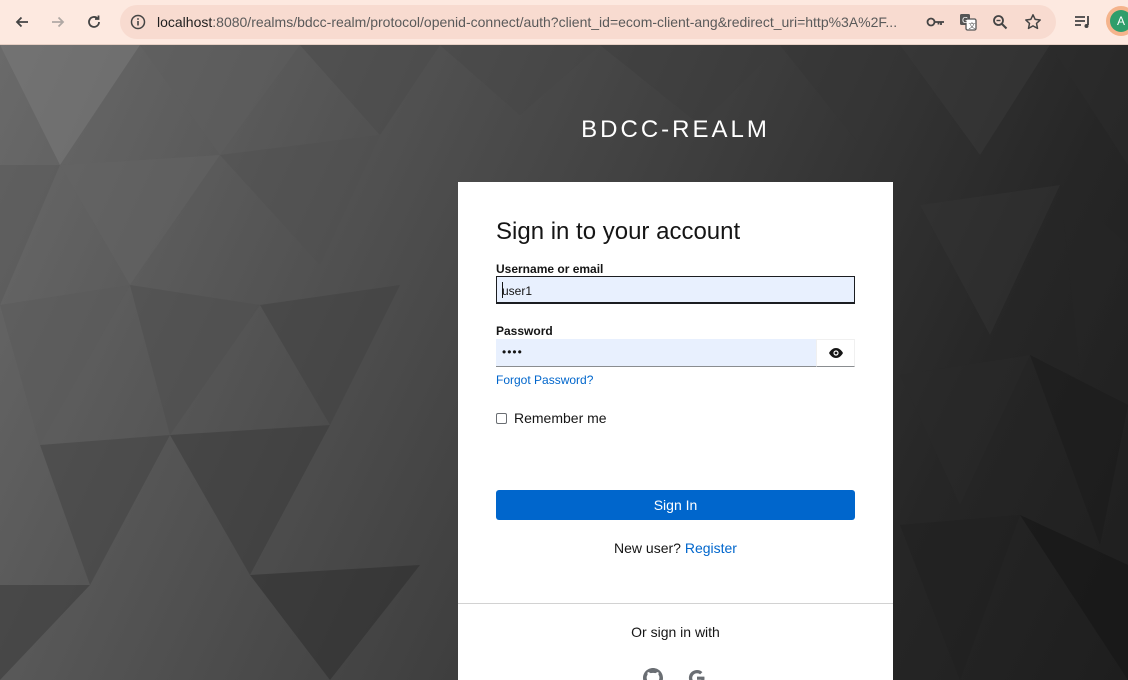 The image size is (1128, 680). What do you see at coordinates (697, 673) in the screenshot?
I see `google-icon` at bounding box center [697, 673].